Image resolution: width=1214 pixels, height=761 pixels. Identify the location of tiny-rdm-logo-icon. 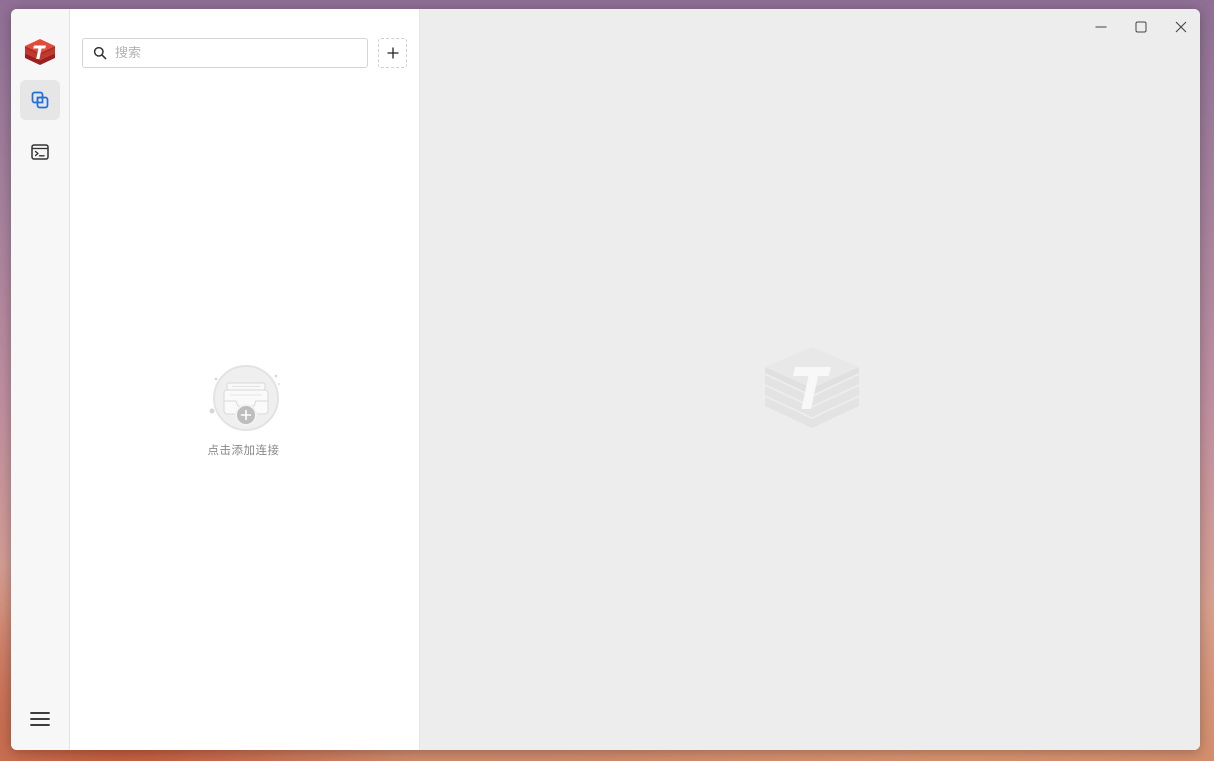
(40, 52).